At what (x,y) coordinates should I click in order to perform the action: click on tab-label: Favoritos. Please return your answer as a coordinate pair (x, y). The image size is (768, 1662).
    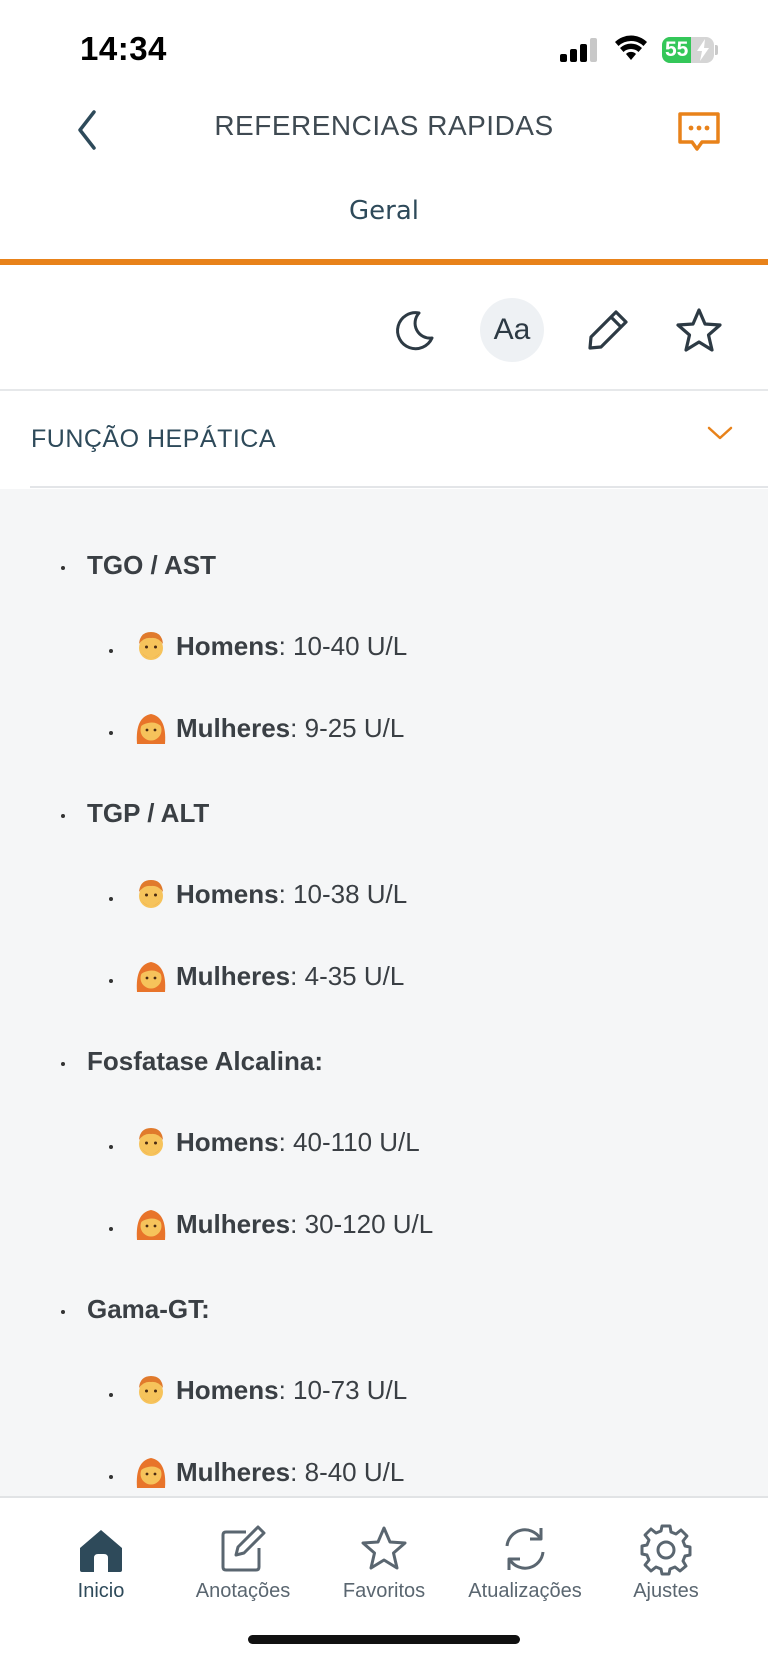
    Looking at the image, I should click on (384, 1591).